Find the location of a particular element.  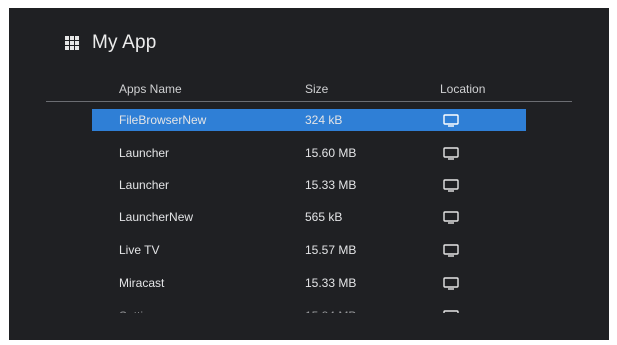

app-name-clipped: Setti is located at coordinates (131, 309).